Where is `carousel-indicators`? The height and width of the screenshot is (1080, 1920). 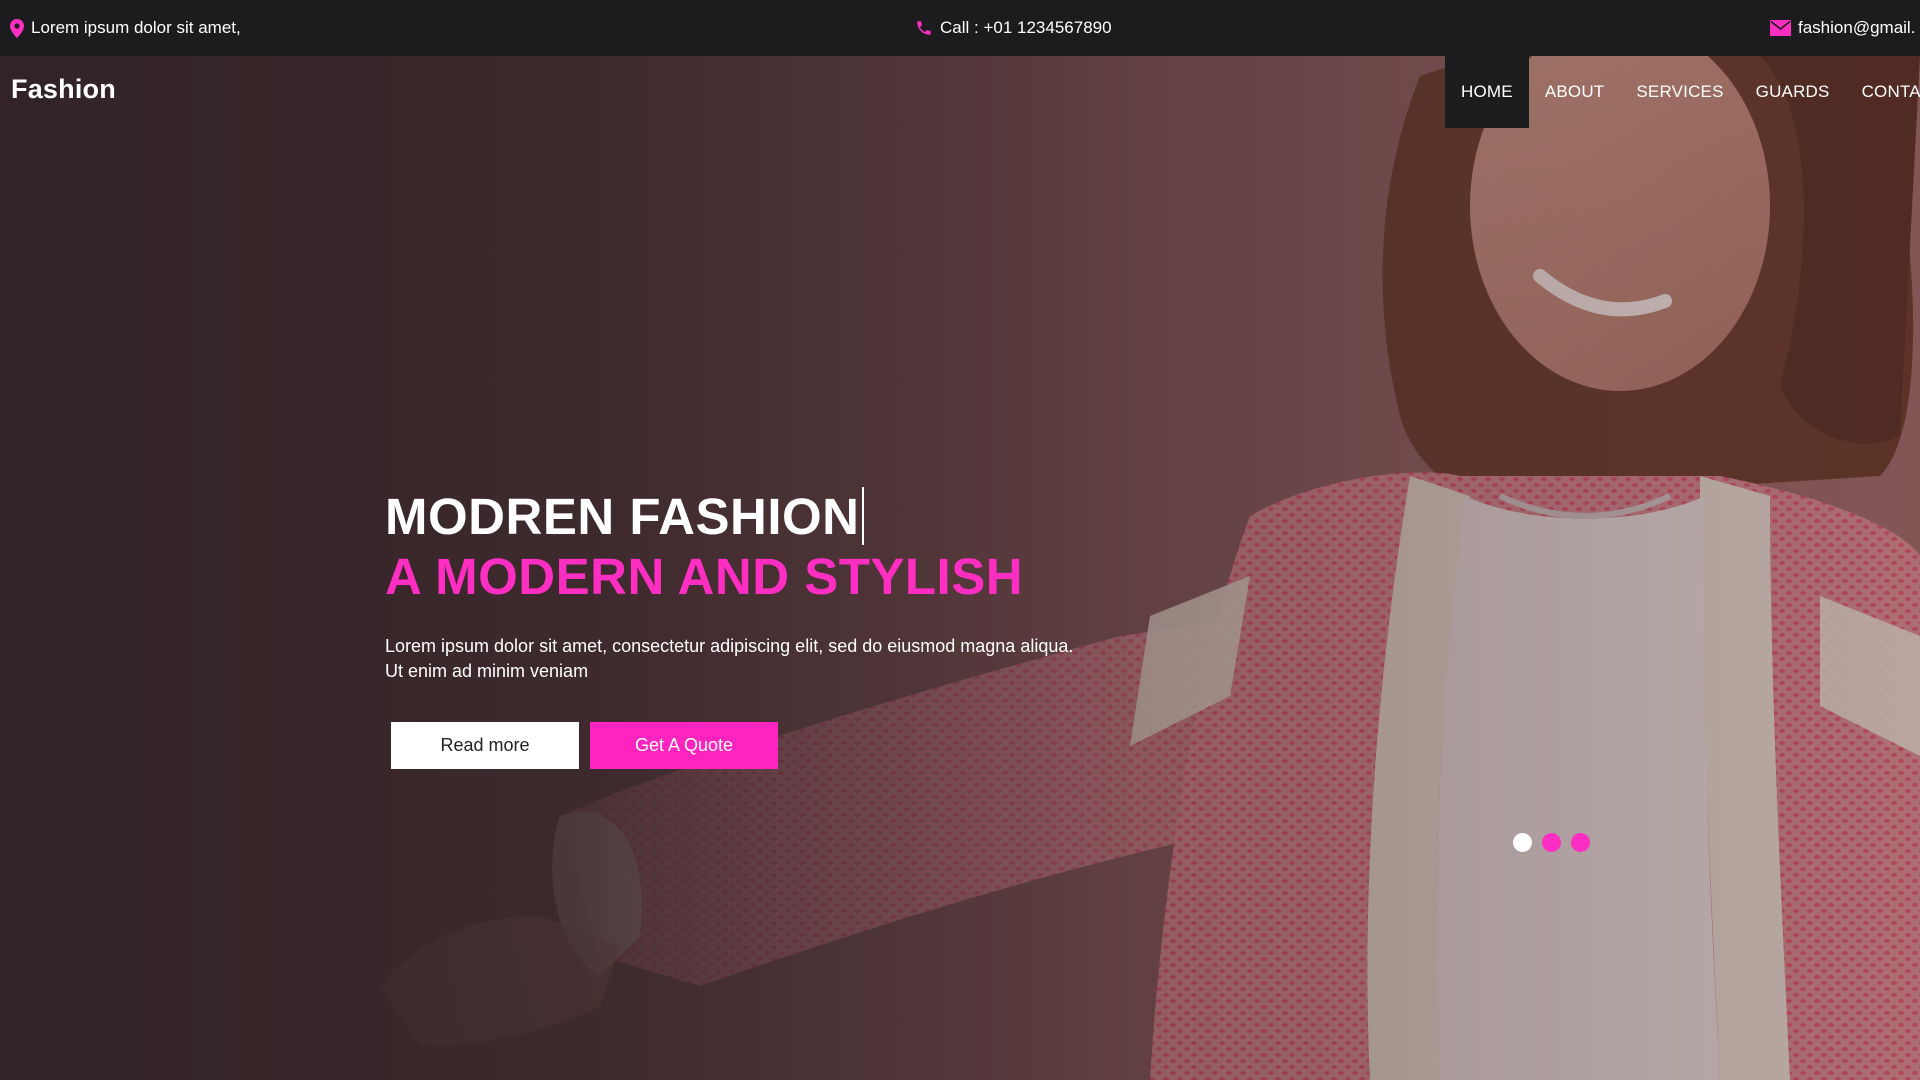 carousel-indicators is located at coordinates (1551, 842).